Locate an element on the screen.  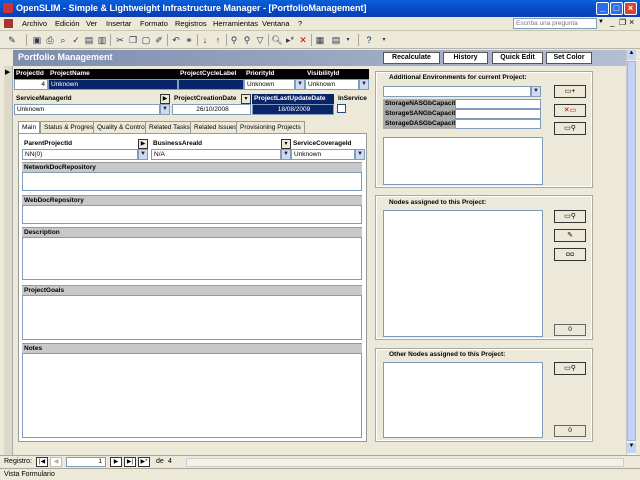
cut-icon: ✂ is located at coordinates (120, 40).